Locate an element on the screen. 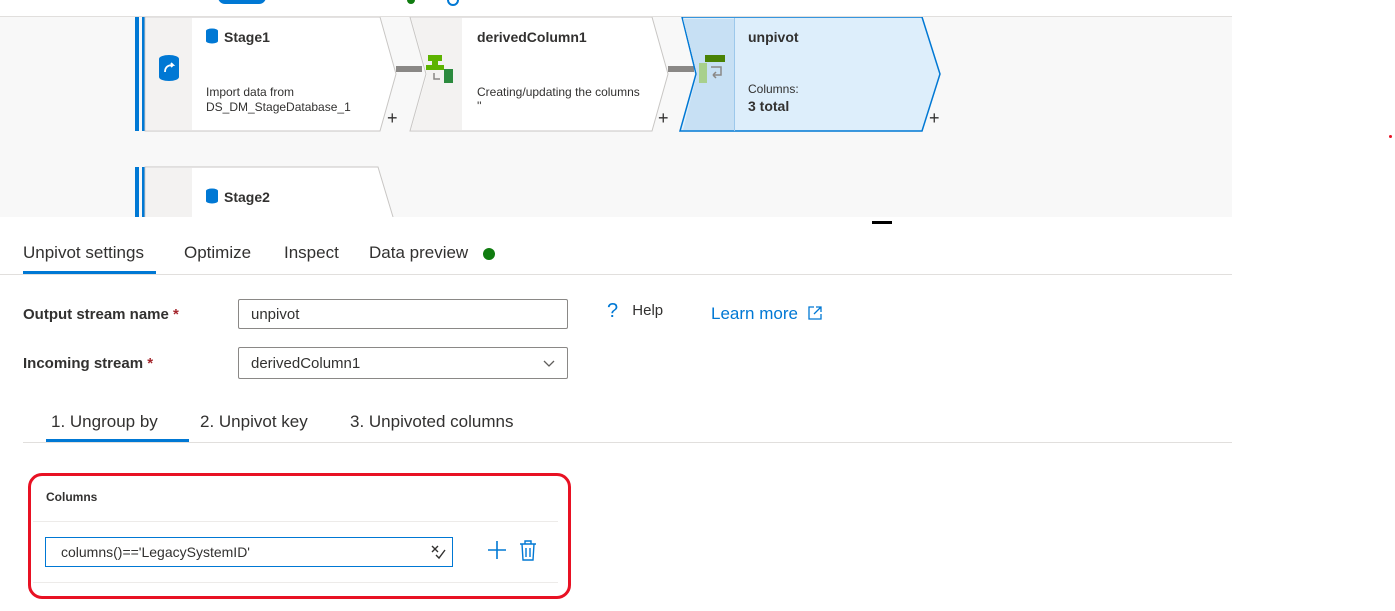 The height and width of the screenshot is (611, 1395). unpivot-icon is located at coordinates (712, 69).